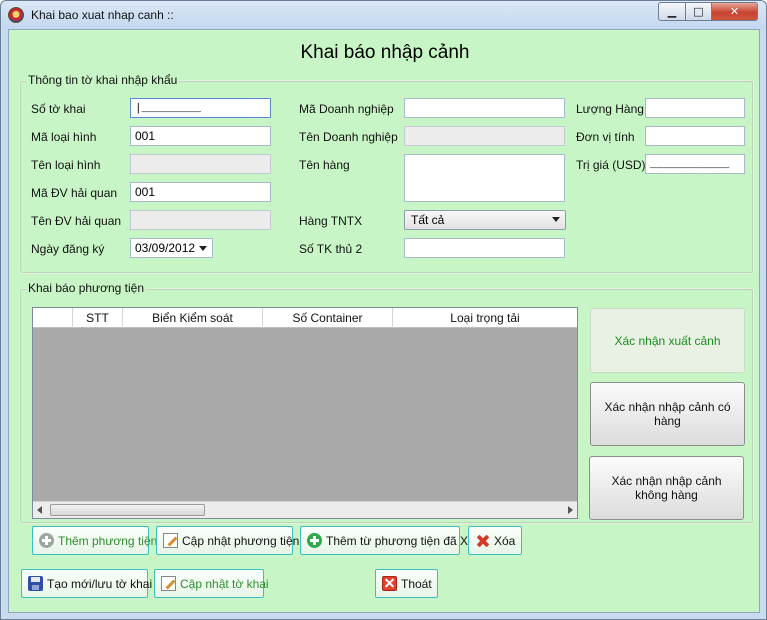  I want to click on exit-icon, so click(389, 583).